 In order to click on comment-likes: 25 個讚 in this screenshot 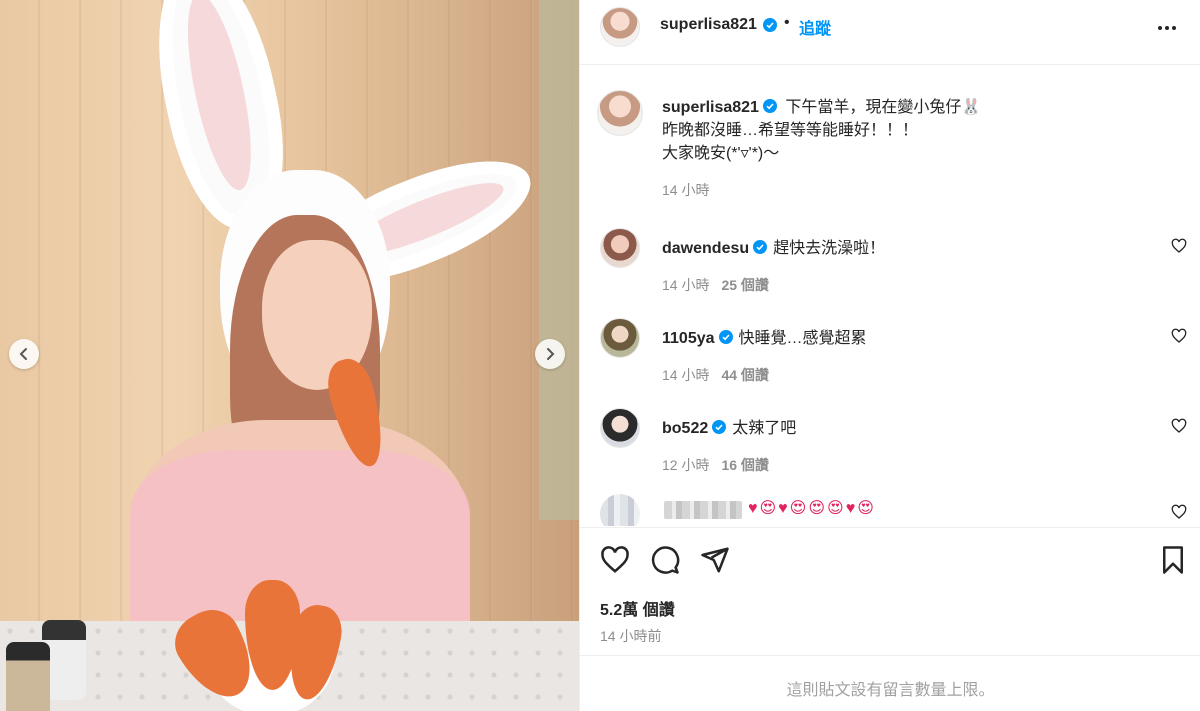, I will do `click(744, 285)`.